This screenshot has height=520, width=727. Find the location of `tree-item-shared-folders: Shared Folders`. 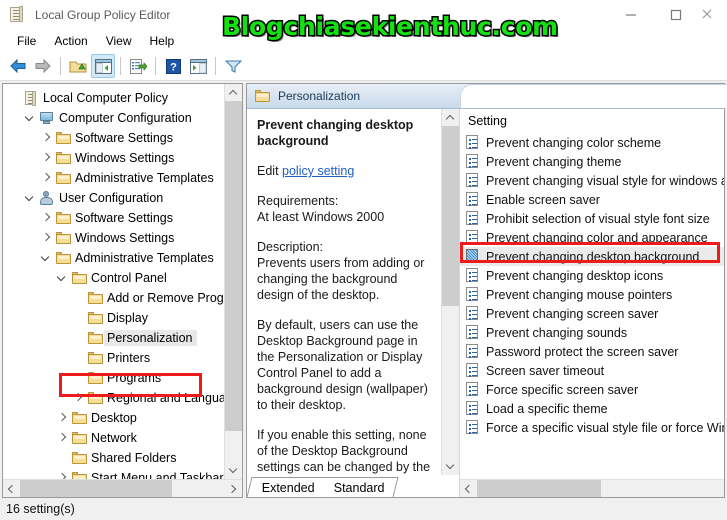

tree-item-shared-folders: Shared Folders is located at coordinates (113, 458).